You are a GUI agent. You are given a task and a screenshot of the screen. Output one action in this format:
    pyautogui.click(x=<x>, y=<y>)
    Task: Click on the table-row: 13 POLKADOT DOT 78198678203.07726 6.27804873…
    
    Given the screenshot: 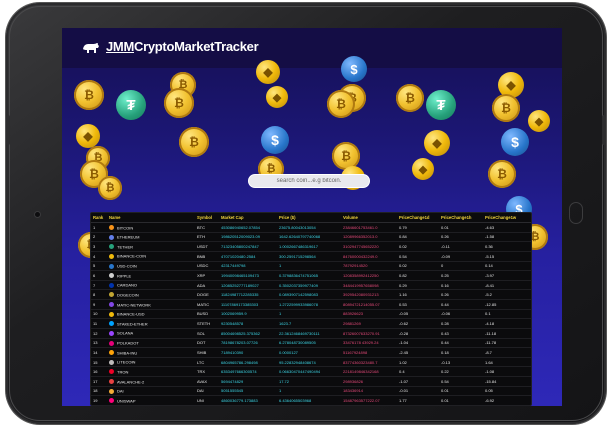 What is the action you would take?
    pyautogui.click(x=311, y=343)
    